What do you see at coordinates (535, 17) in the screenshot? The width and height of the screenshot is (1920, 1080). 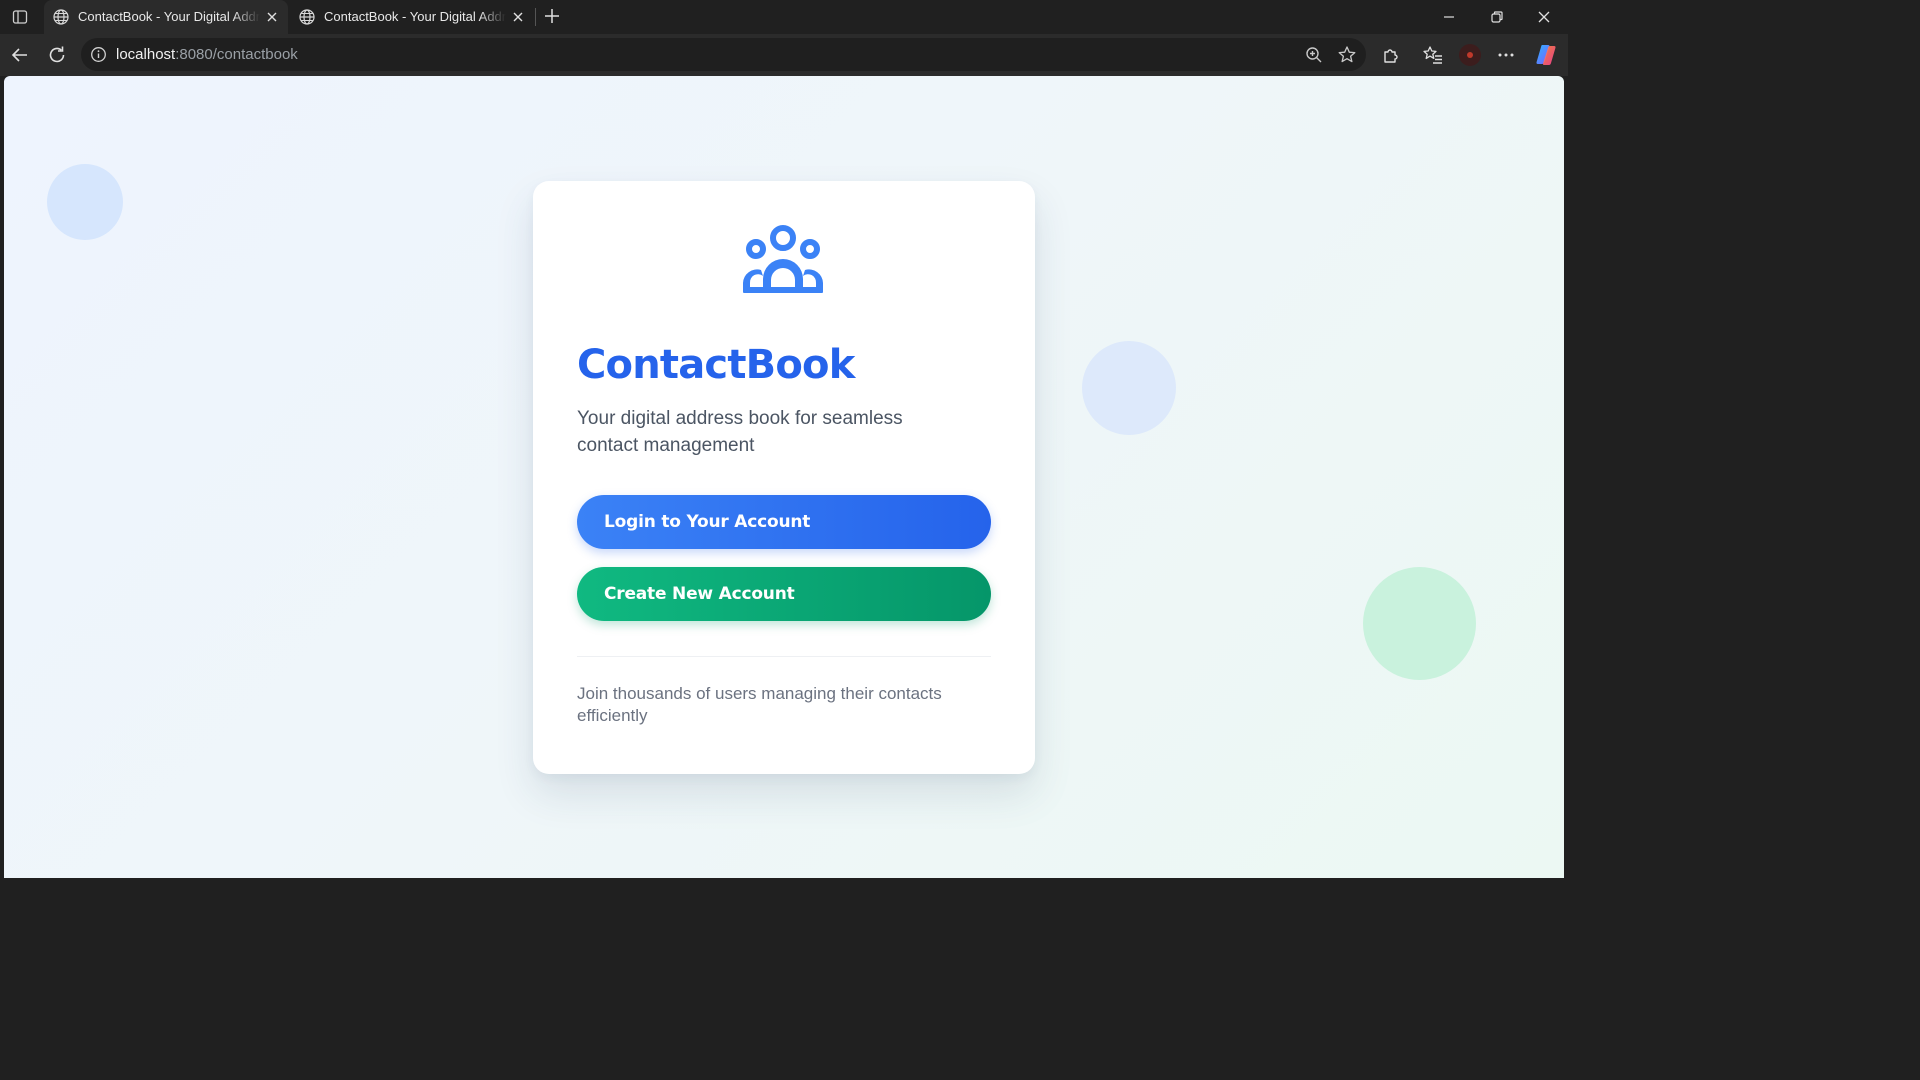 I see `tab-separator` at bounding box center [535, 17].